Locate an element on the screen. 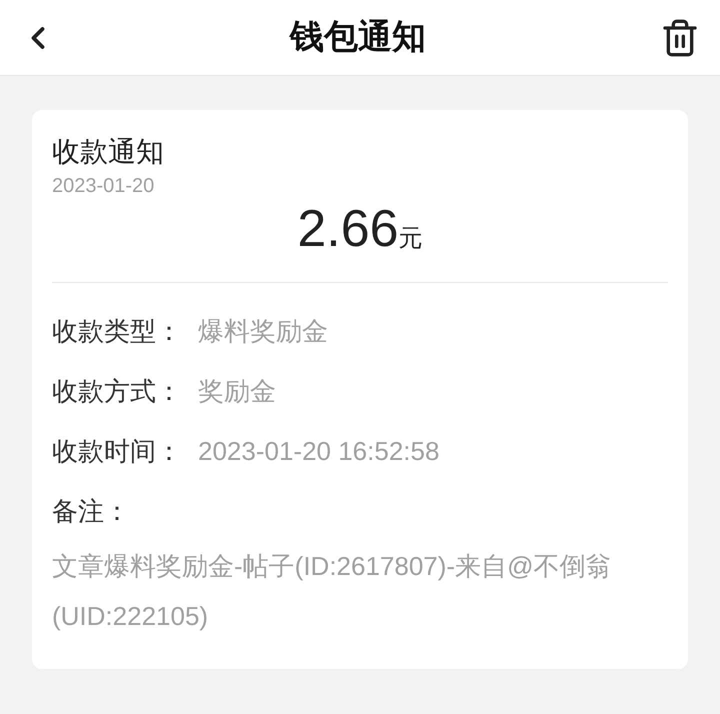 The height and width of the screenshot is (714, 720). field-label: 收款时间： is located at coordinates (117, 451).